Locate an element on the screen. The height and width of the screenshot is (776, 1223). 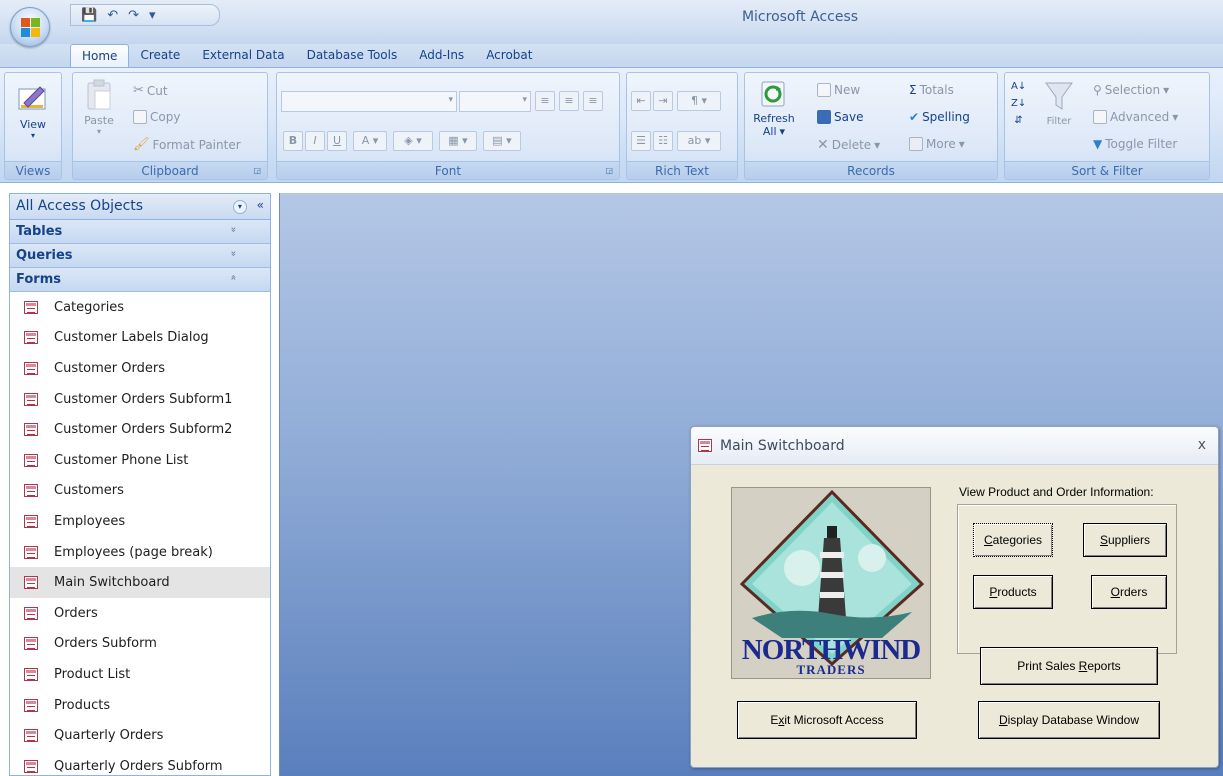
underline-button: U is located at coordinates (337, 141).